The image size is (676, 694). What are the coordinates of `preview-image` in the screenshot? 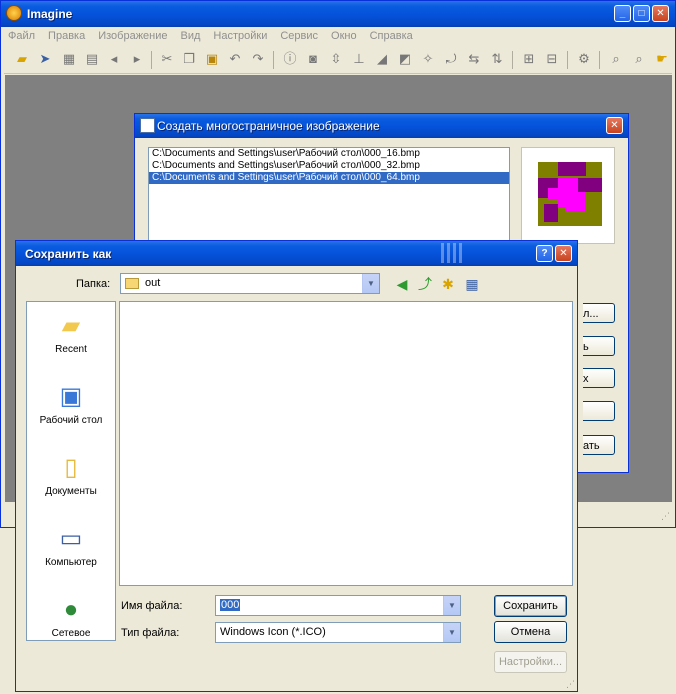 It's located at (570, 194).